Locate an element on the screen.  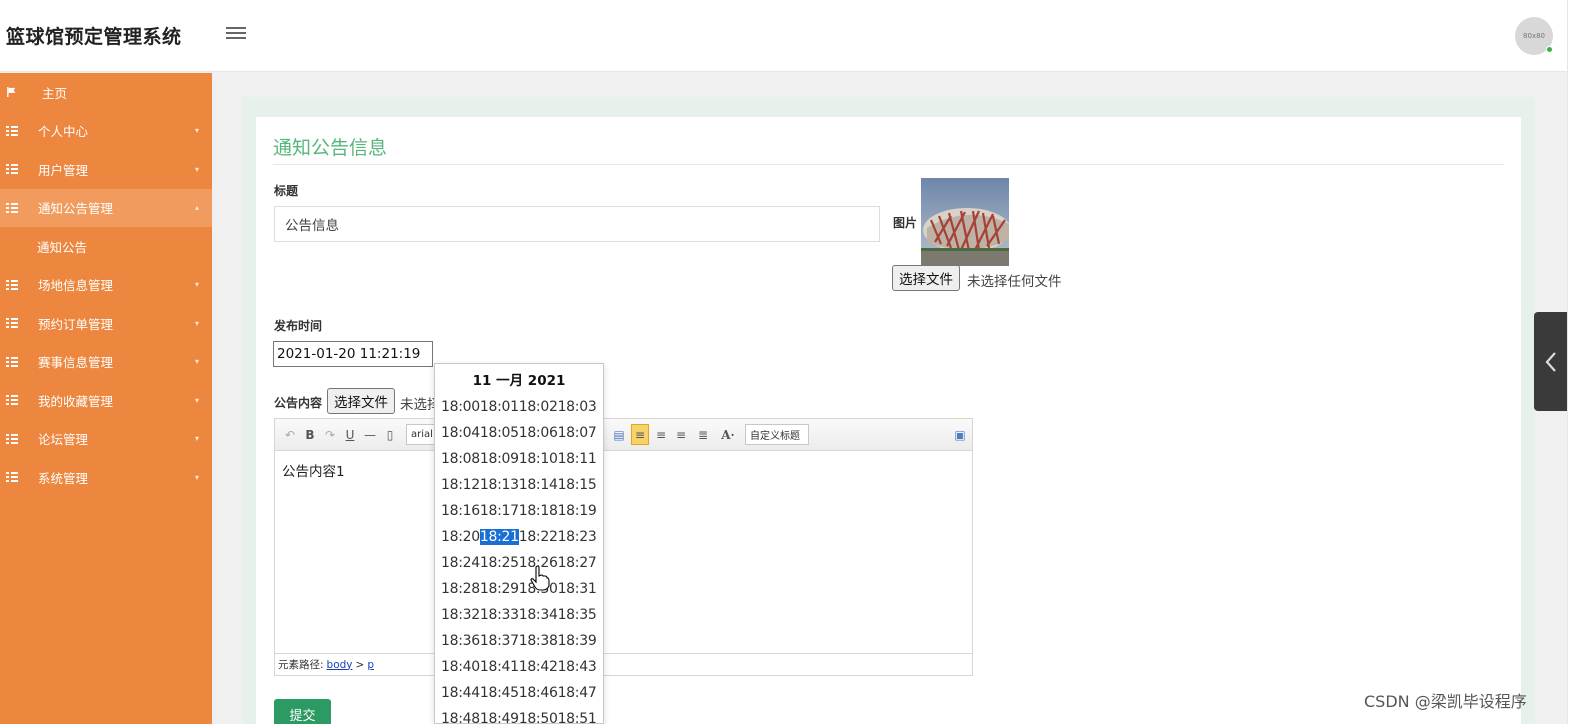
time-option: 18:31 is located at coordinates (577, 589).